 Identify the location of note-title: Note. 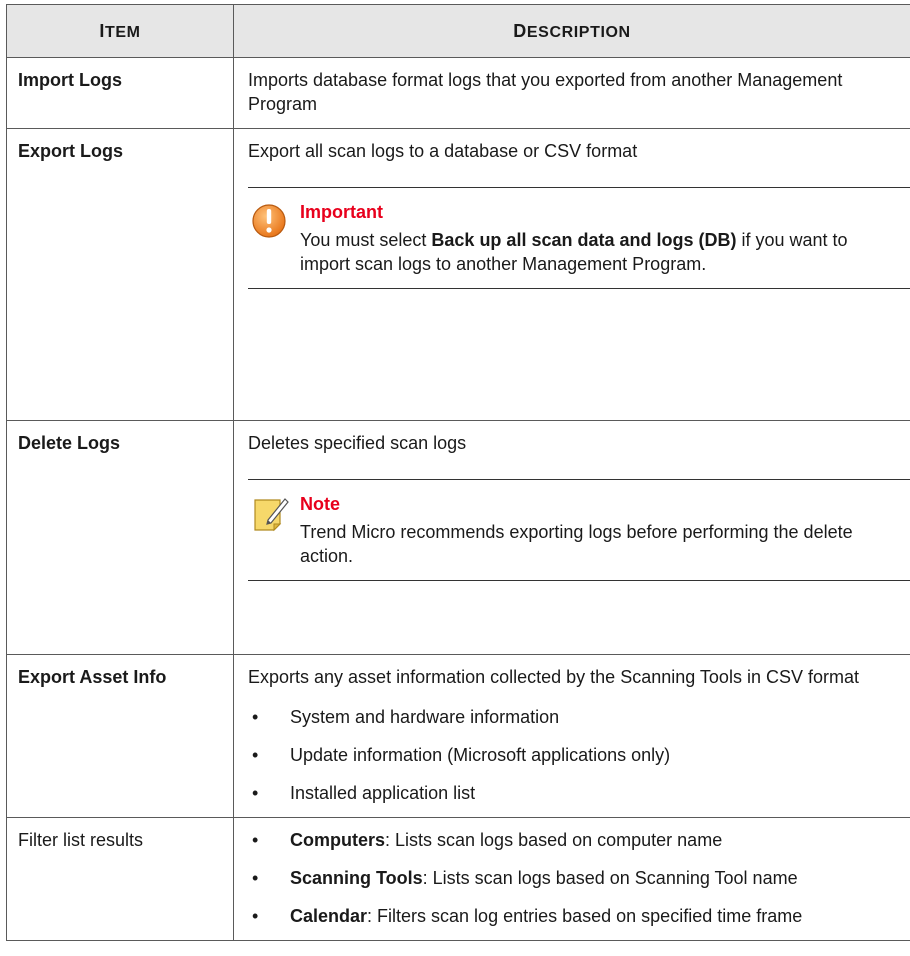
(320, 504).